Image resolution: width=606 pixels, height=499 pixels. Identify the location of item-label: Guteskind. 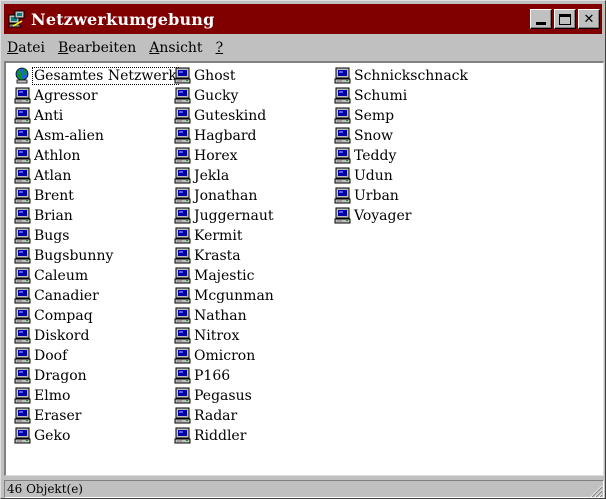
(230, 116).